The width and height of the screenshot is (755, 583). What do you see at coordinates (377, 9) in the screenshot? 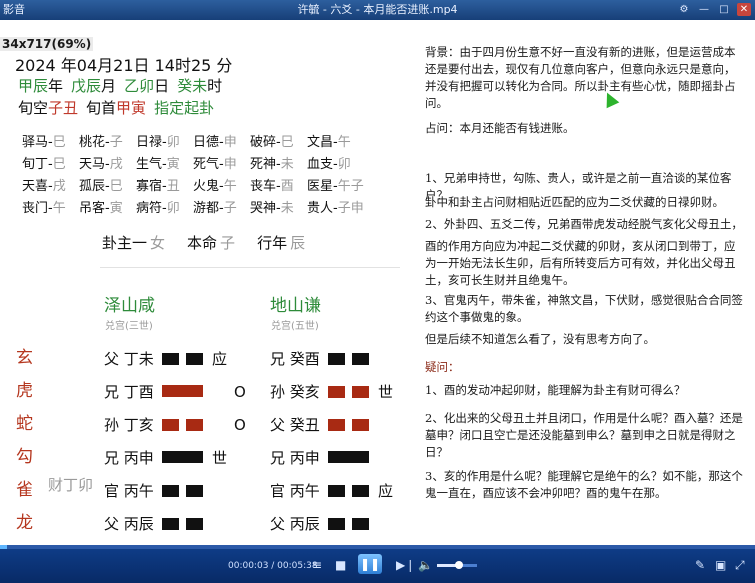
I see `window-title: 许毓 - 六爻 - 本月能否进账.mp4` at bounding box center [377, 9].